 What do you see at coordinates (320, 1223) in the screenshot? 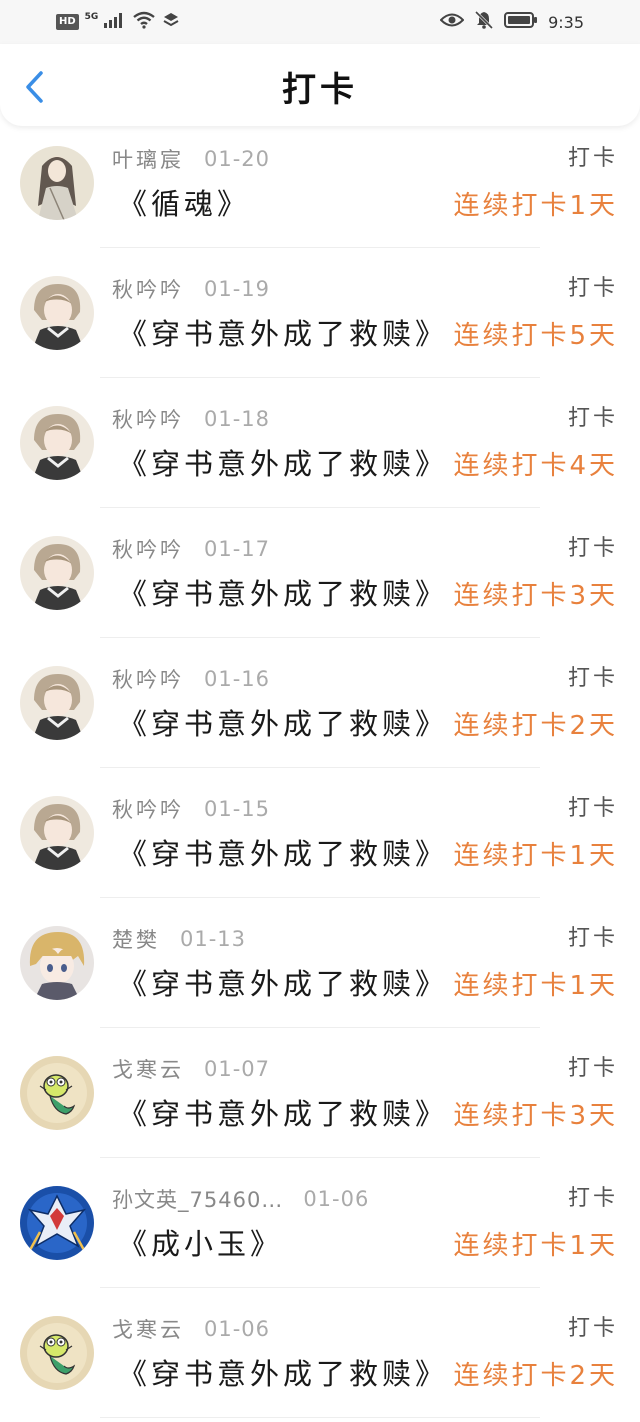
I see `checkin-row: 孙文英_75460… 01-06 《成小玉》 打卡 连续打卡1天` at bounding box center [320, 1223].